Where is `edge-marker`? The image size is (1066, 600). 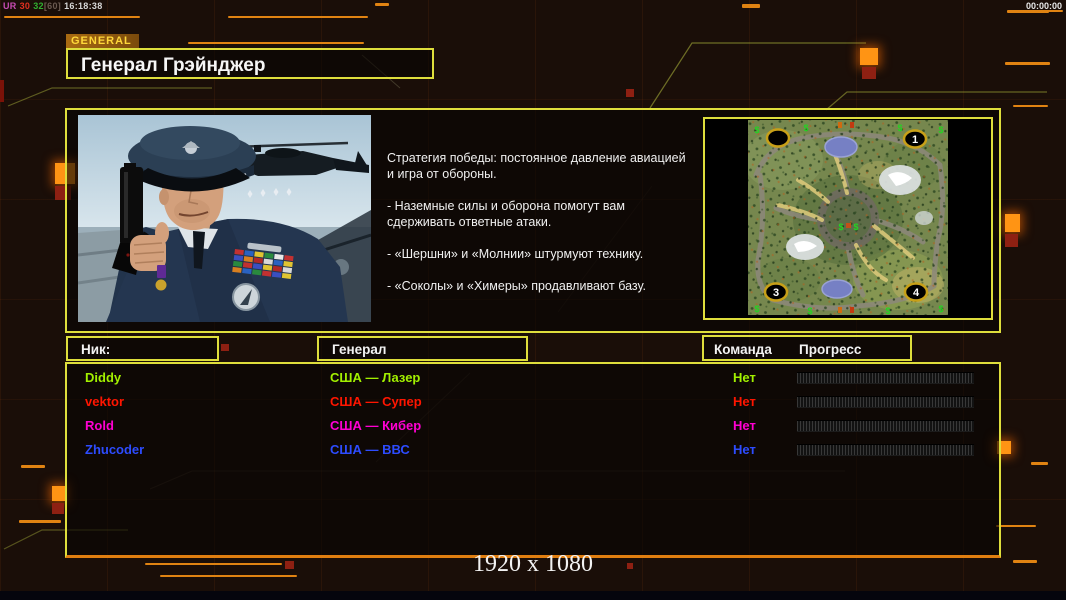
edge-marker is located at coordinates (2, 91).